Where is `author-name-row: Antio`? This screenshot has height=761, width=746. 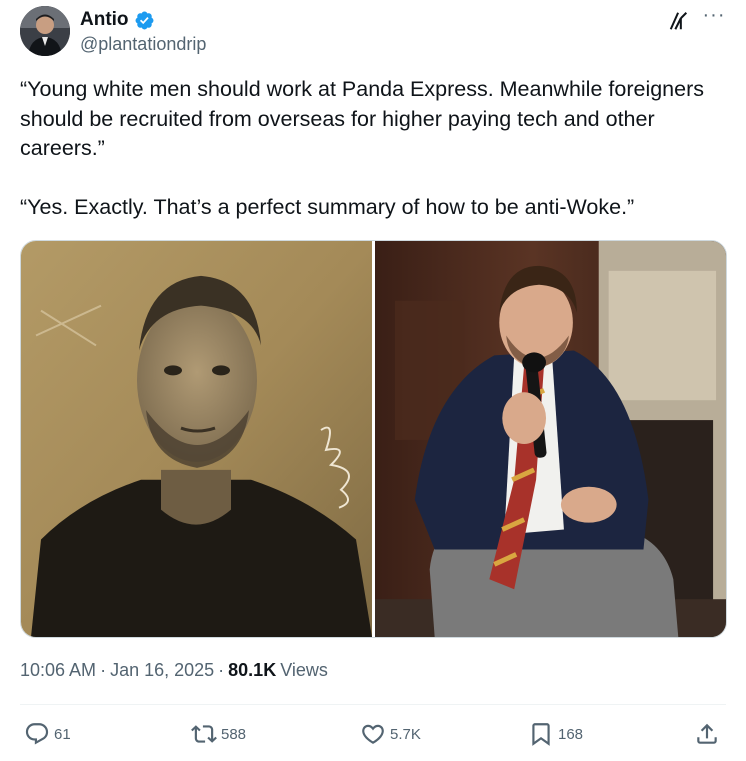 author-name-row: Antio is located at coordinates (117, 20).